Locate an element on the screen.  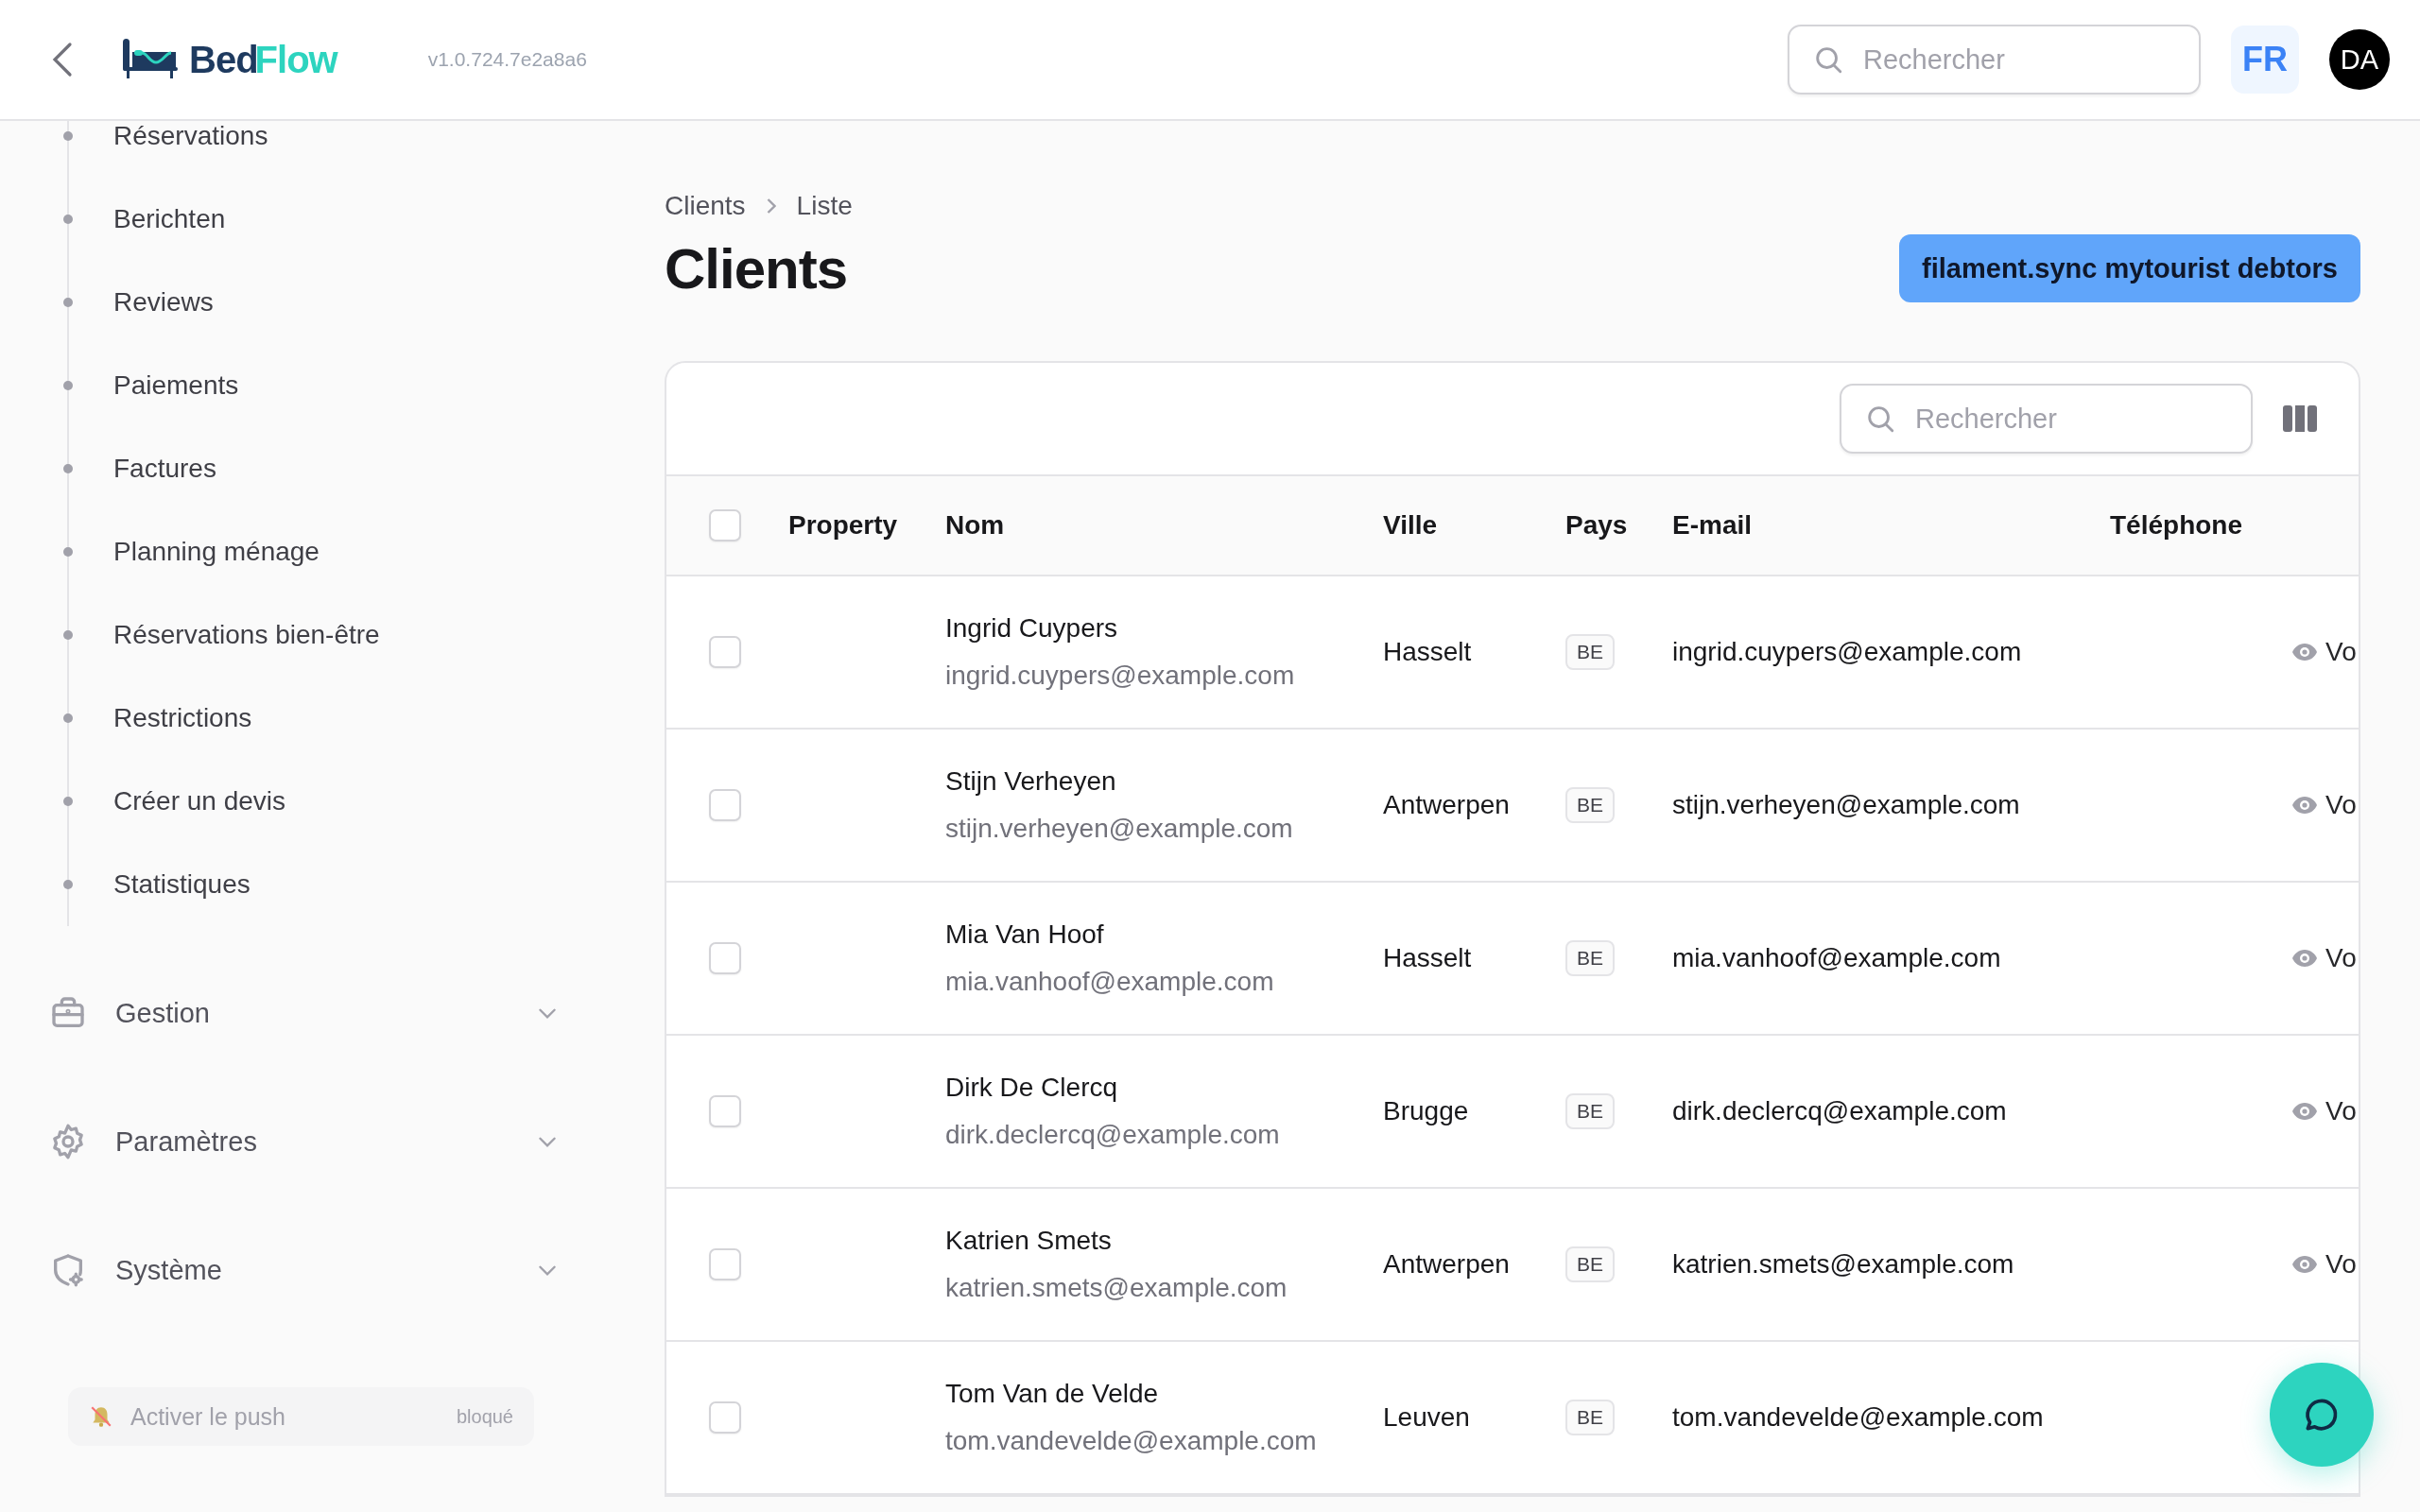
table-cell-text: Stijn Verheyen is located at coordinates (1031, 781).